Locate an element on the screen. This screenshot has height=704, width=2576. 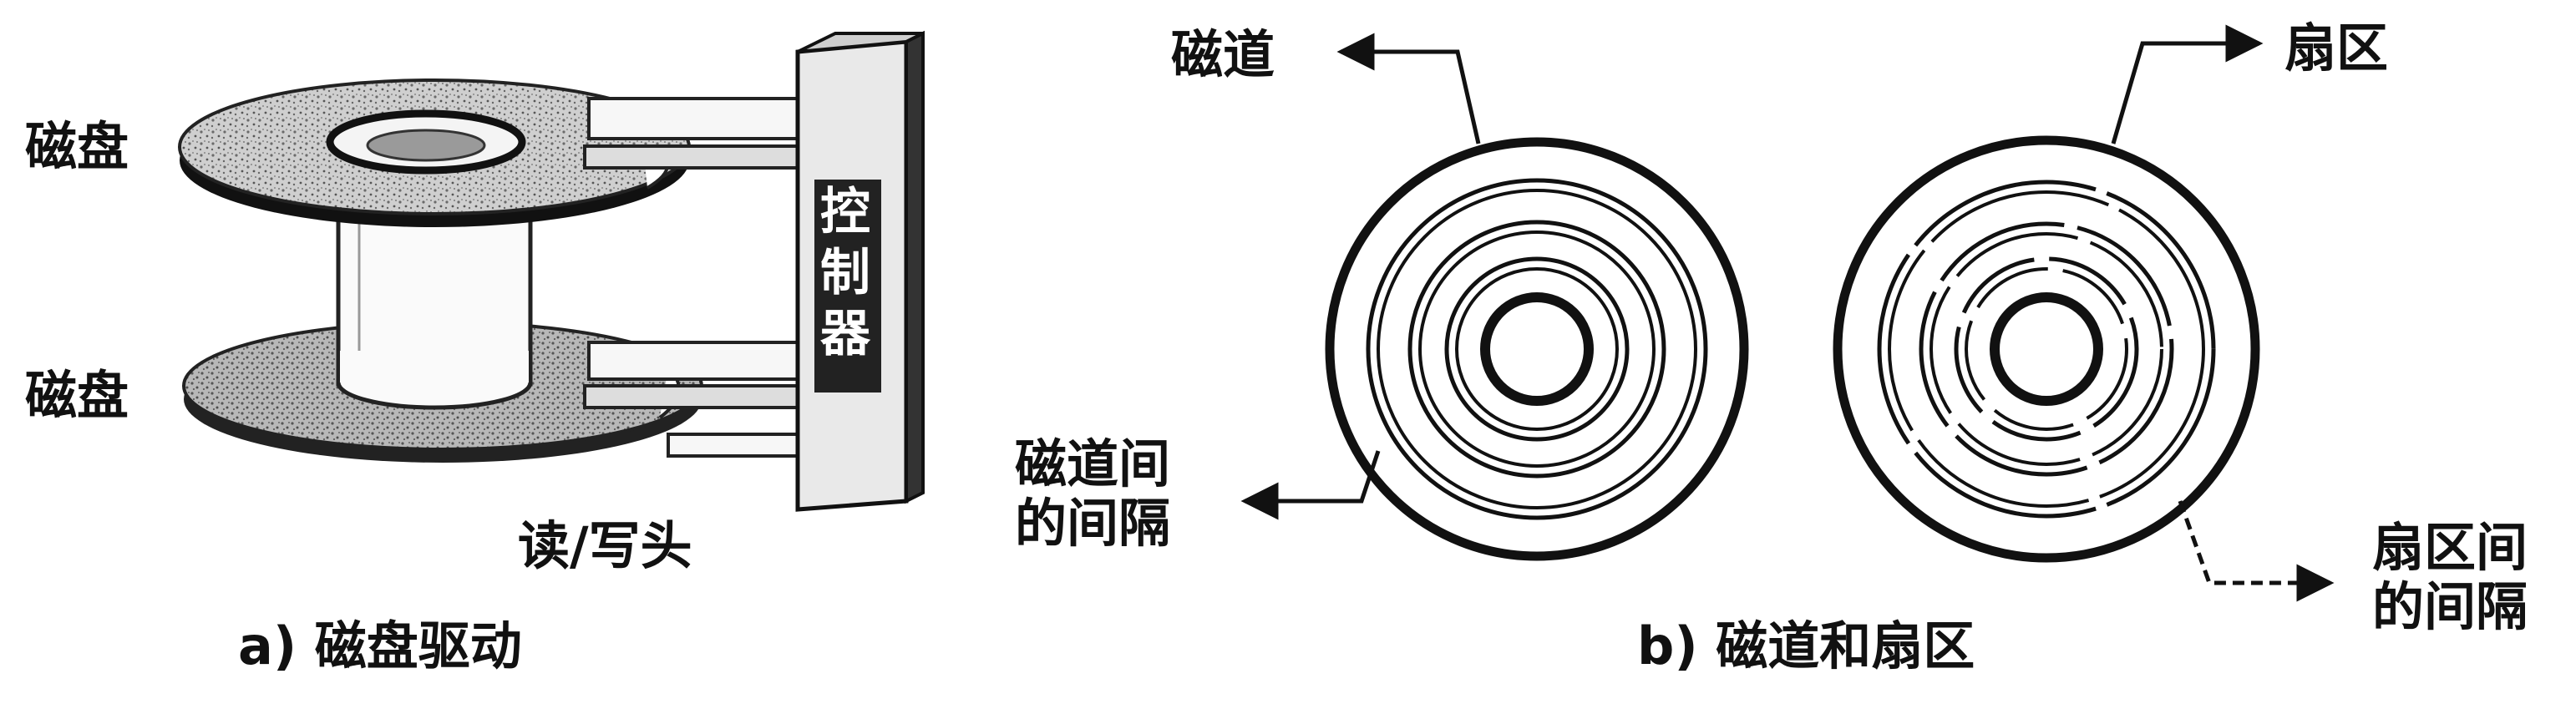
caption-b: b) 磁道和扇区 is located at coordinates (1806, 645).